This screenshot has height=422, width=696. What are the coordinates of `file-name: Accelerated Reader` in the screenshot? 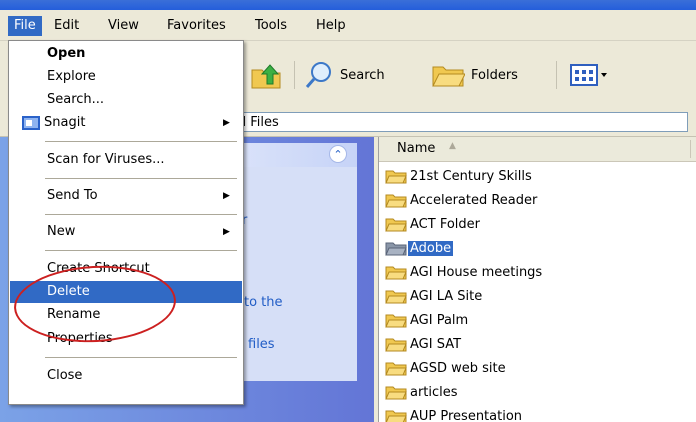 It's located at (474, 200).